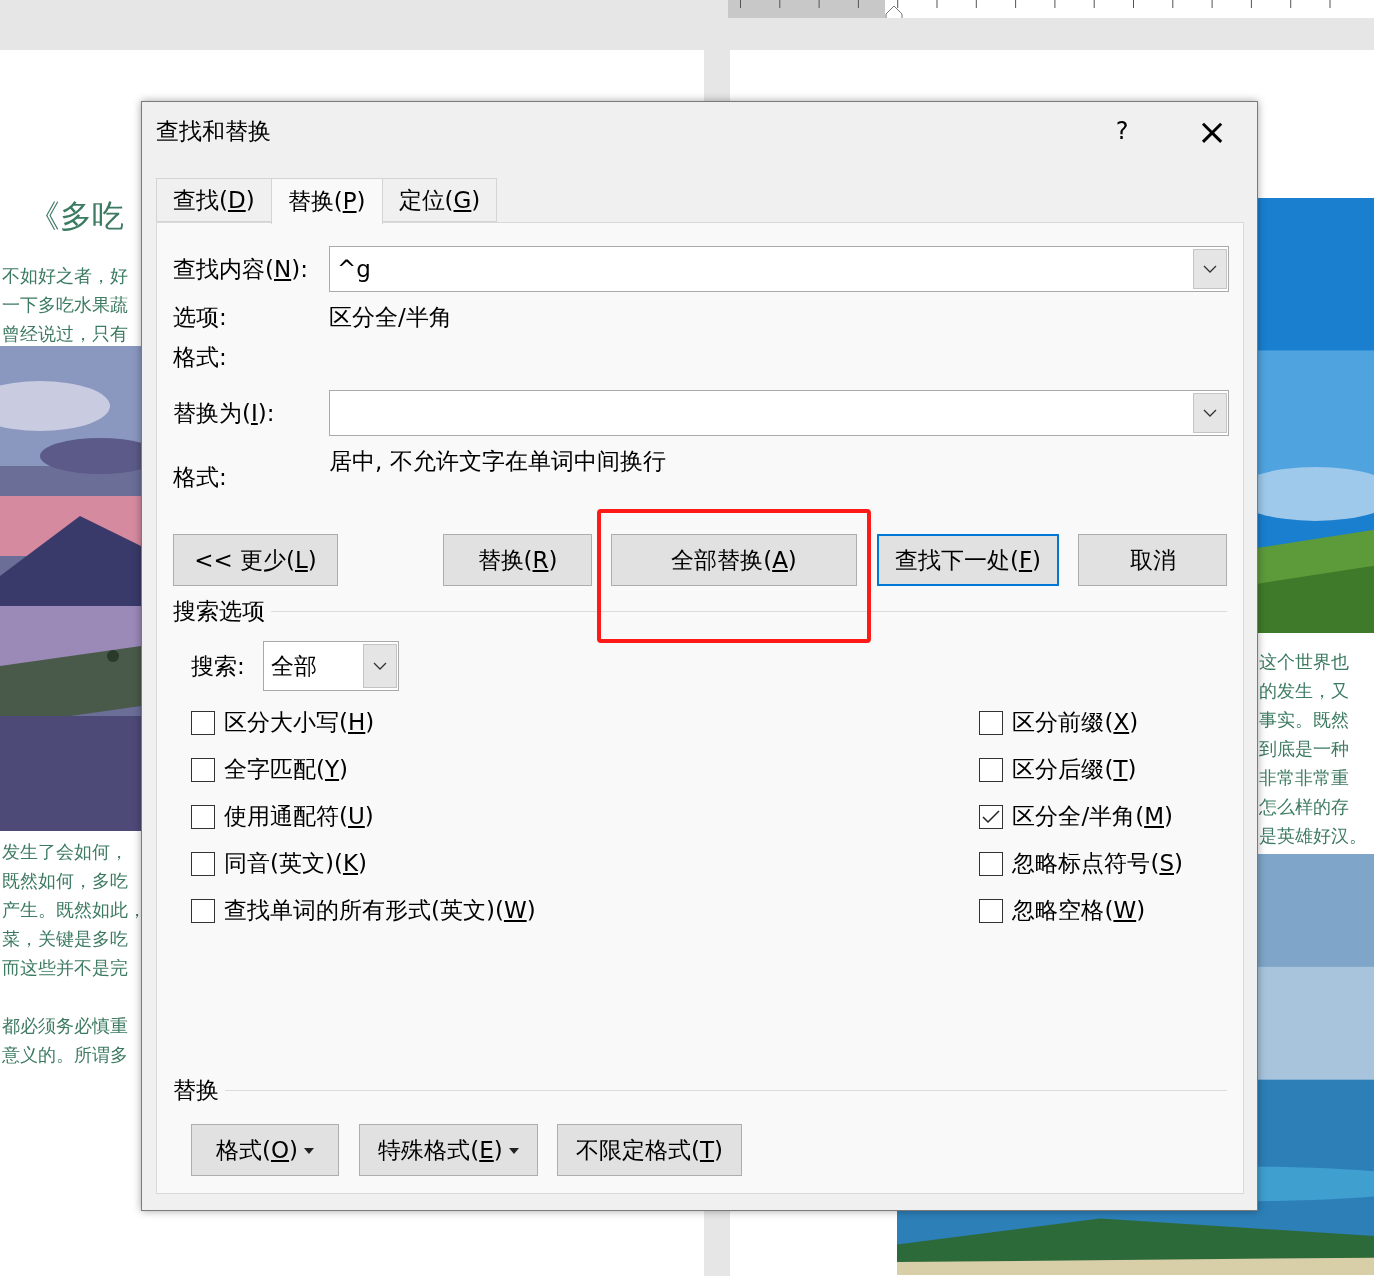 The width and height of the screenshot is (1374, 1276). Describe the element at coordinates (779, 269) in the screenshot. I see `find-input-field: ^g` at that location.